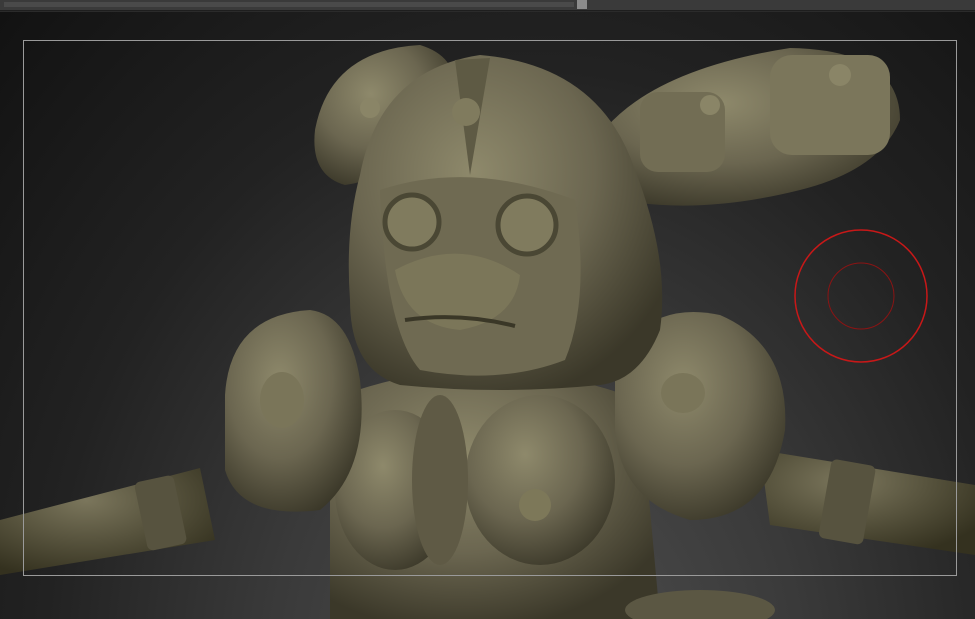  I want to click on toolbar-track, so click(289, 4).